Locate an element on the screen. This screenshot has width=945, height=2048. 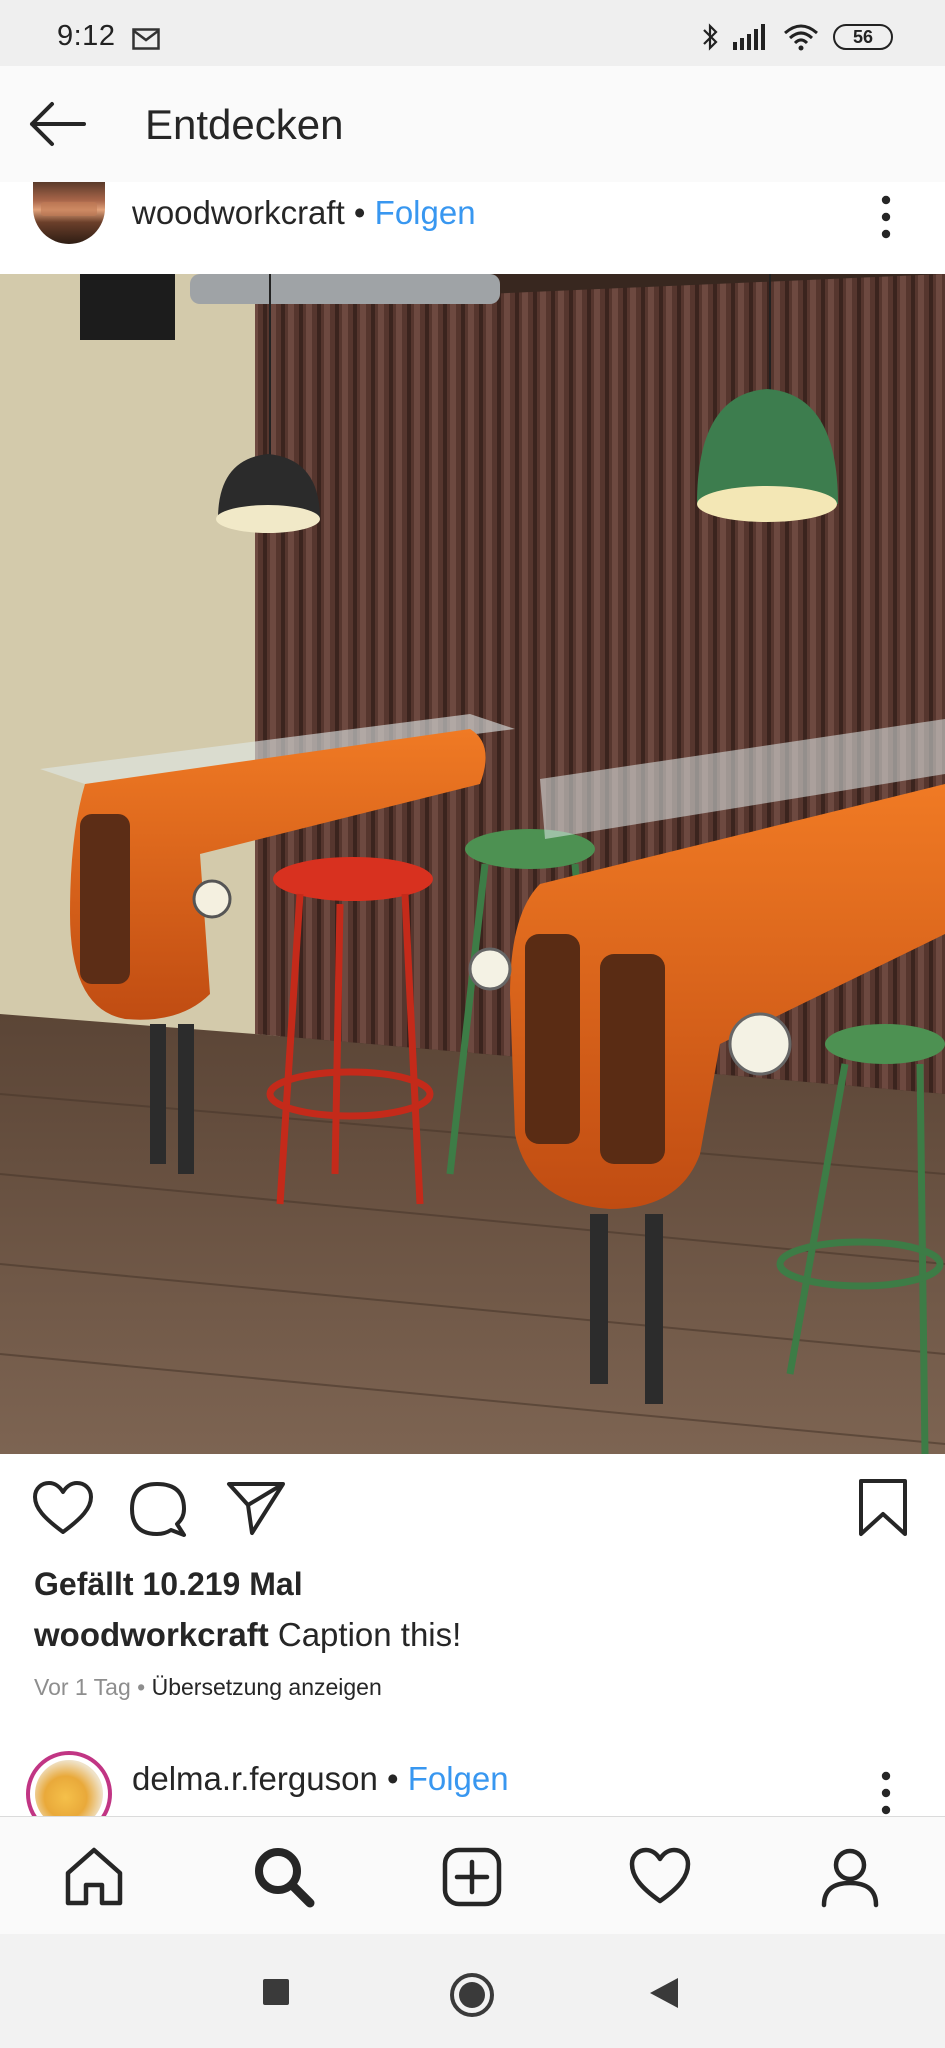
back-triangle-icon is located at coordinates (664, 1993).